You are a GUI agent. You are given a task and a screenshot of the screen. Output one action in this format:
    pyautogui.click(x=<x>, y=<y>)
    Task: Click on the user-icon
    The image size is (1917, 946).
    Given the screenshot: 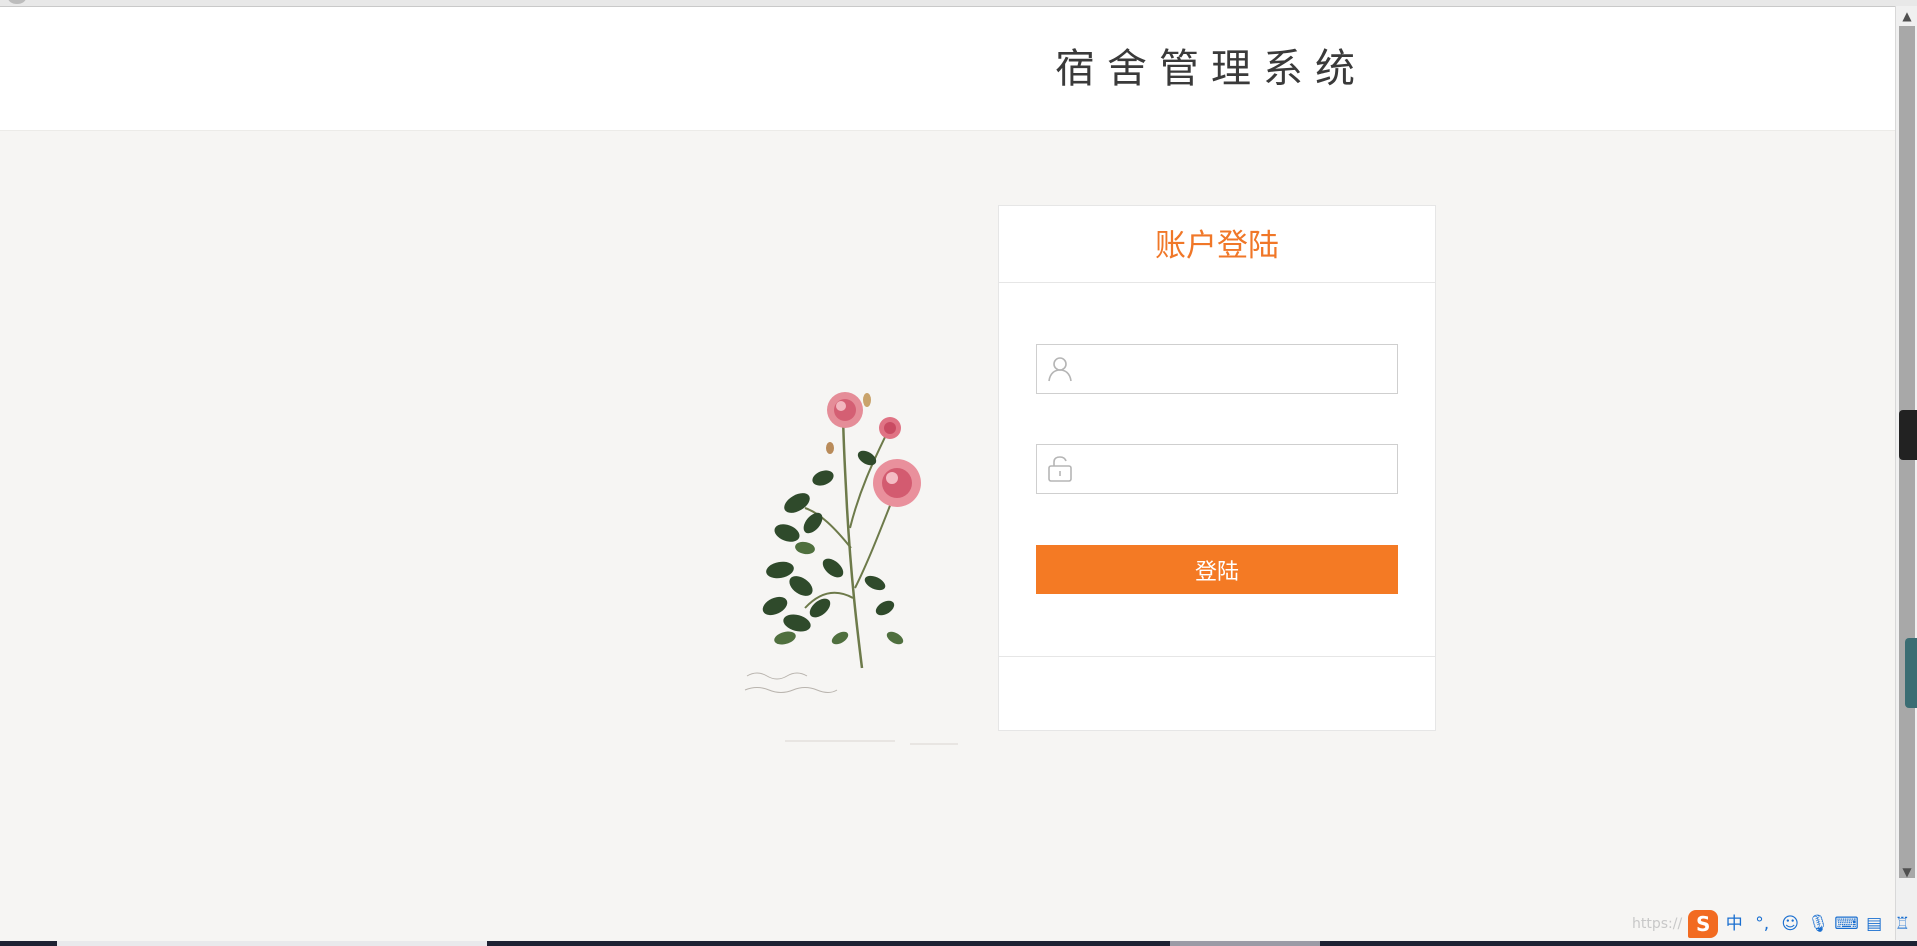 What is the action you would take?
    pyautogui.click(x=1060, y=369)
    